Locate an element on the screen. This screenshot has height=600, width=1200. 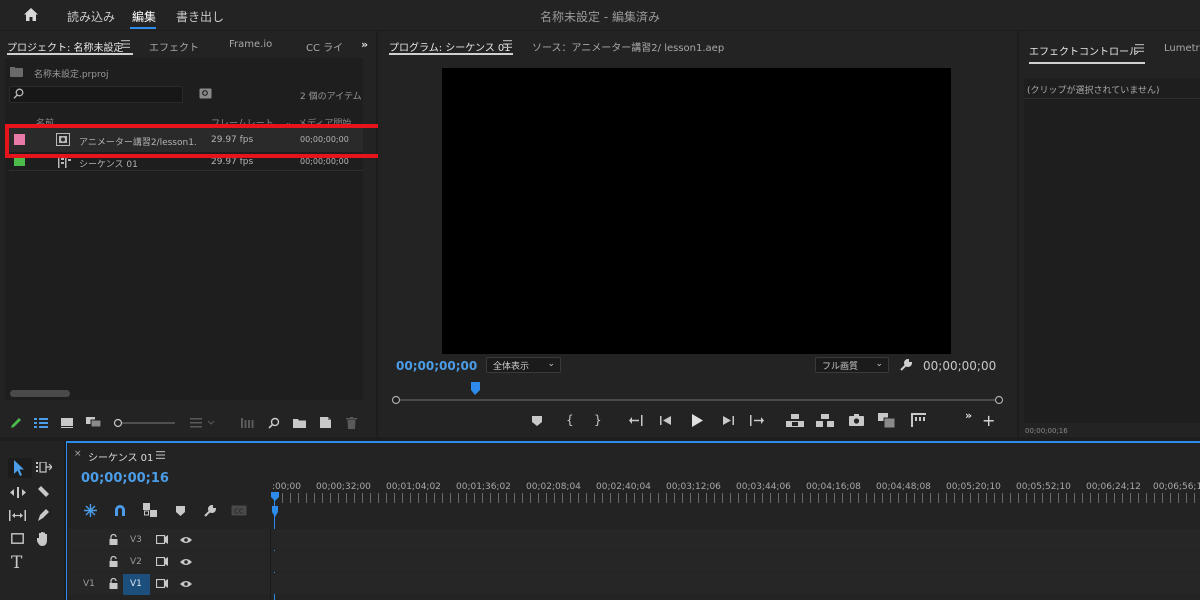
step-forward-icon is located at coordinates (728, 420).